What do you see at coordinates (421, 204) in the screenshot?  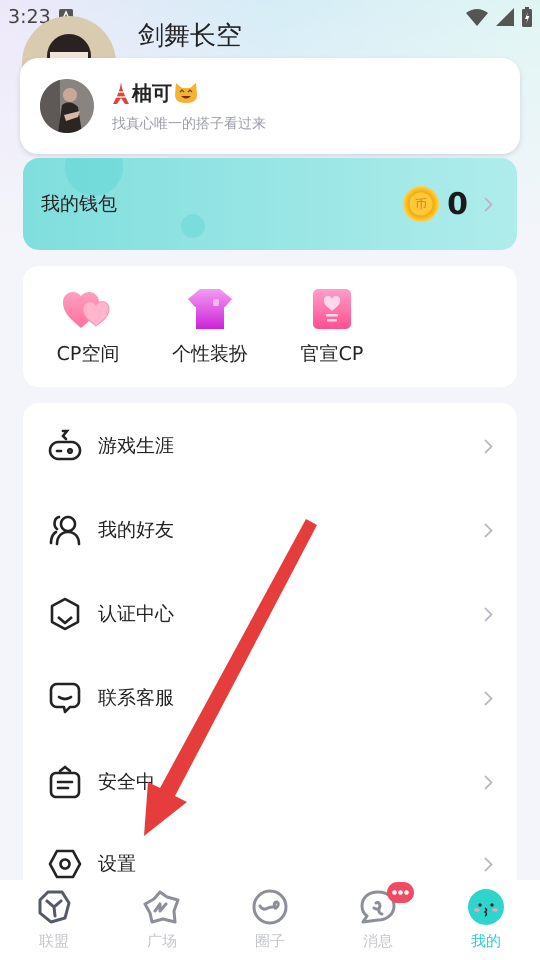 I see `coin-icon: 币` at bounding box center [421, 204].